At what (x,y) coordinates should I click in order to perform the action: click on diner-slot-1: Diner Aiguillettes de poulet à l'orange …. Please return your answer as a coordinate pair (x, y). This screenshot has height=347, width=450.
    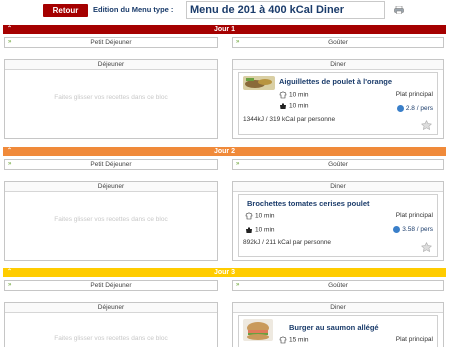
    Looking at the image, I should click on (338, 99).